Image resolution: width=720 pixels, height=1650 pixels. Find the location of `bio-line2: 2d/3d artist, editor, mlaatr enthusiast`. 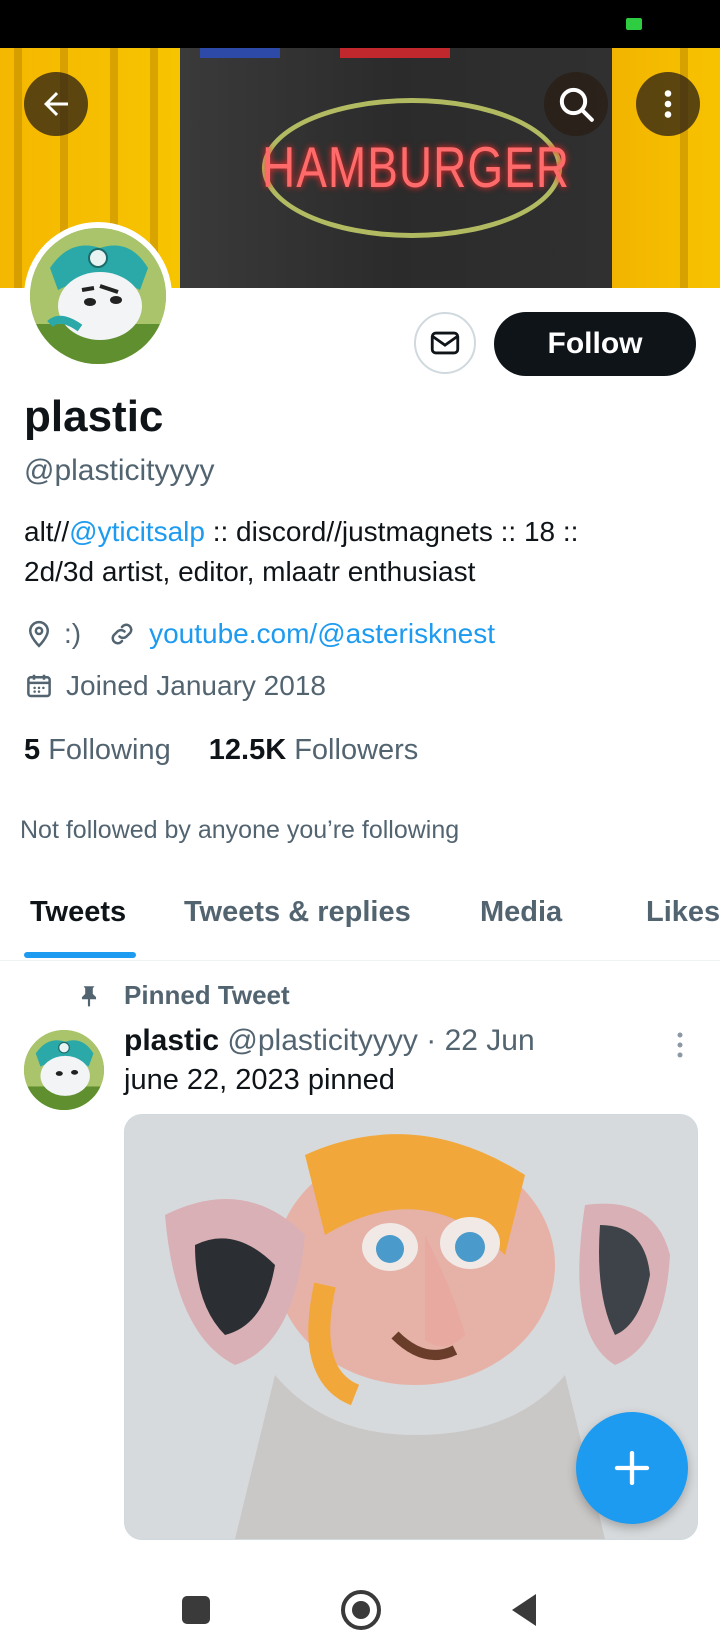

bio-line2: 2d/3d artist, editor, mlaatr enthusiast is located at coordinates (250, 571).